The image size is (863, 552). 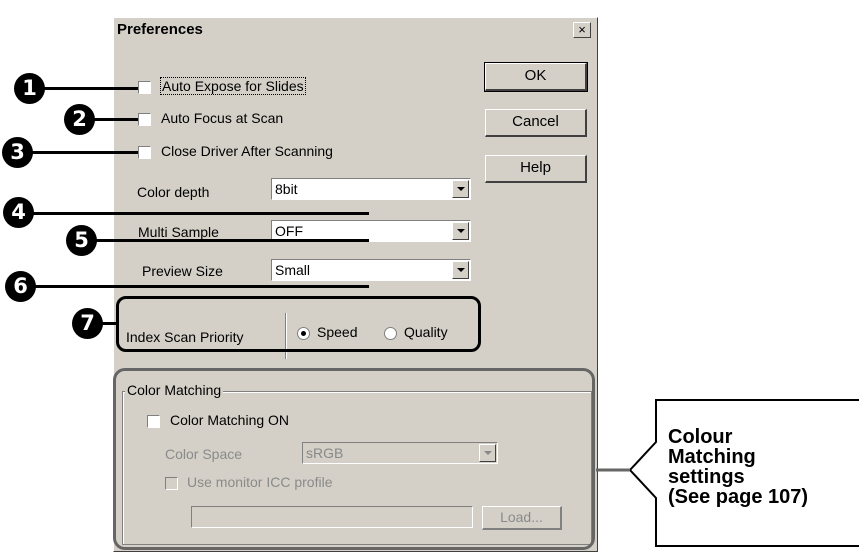 I want to click on close-driver-checkbox, so click(x=144, y=152).